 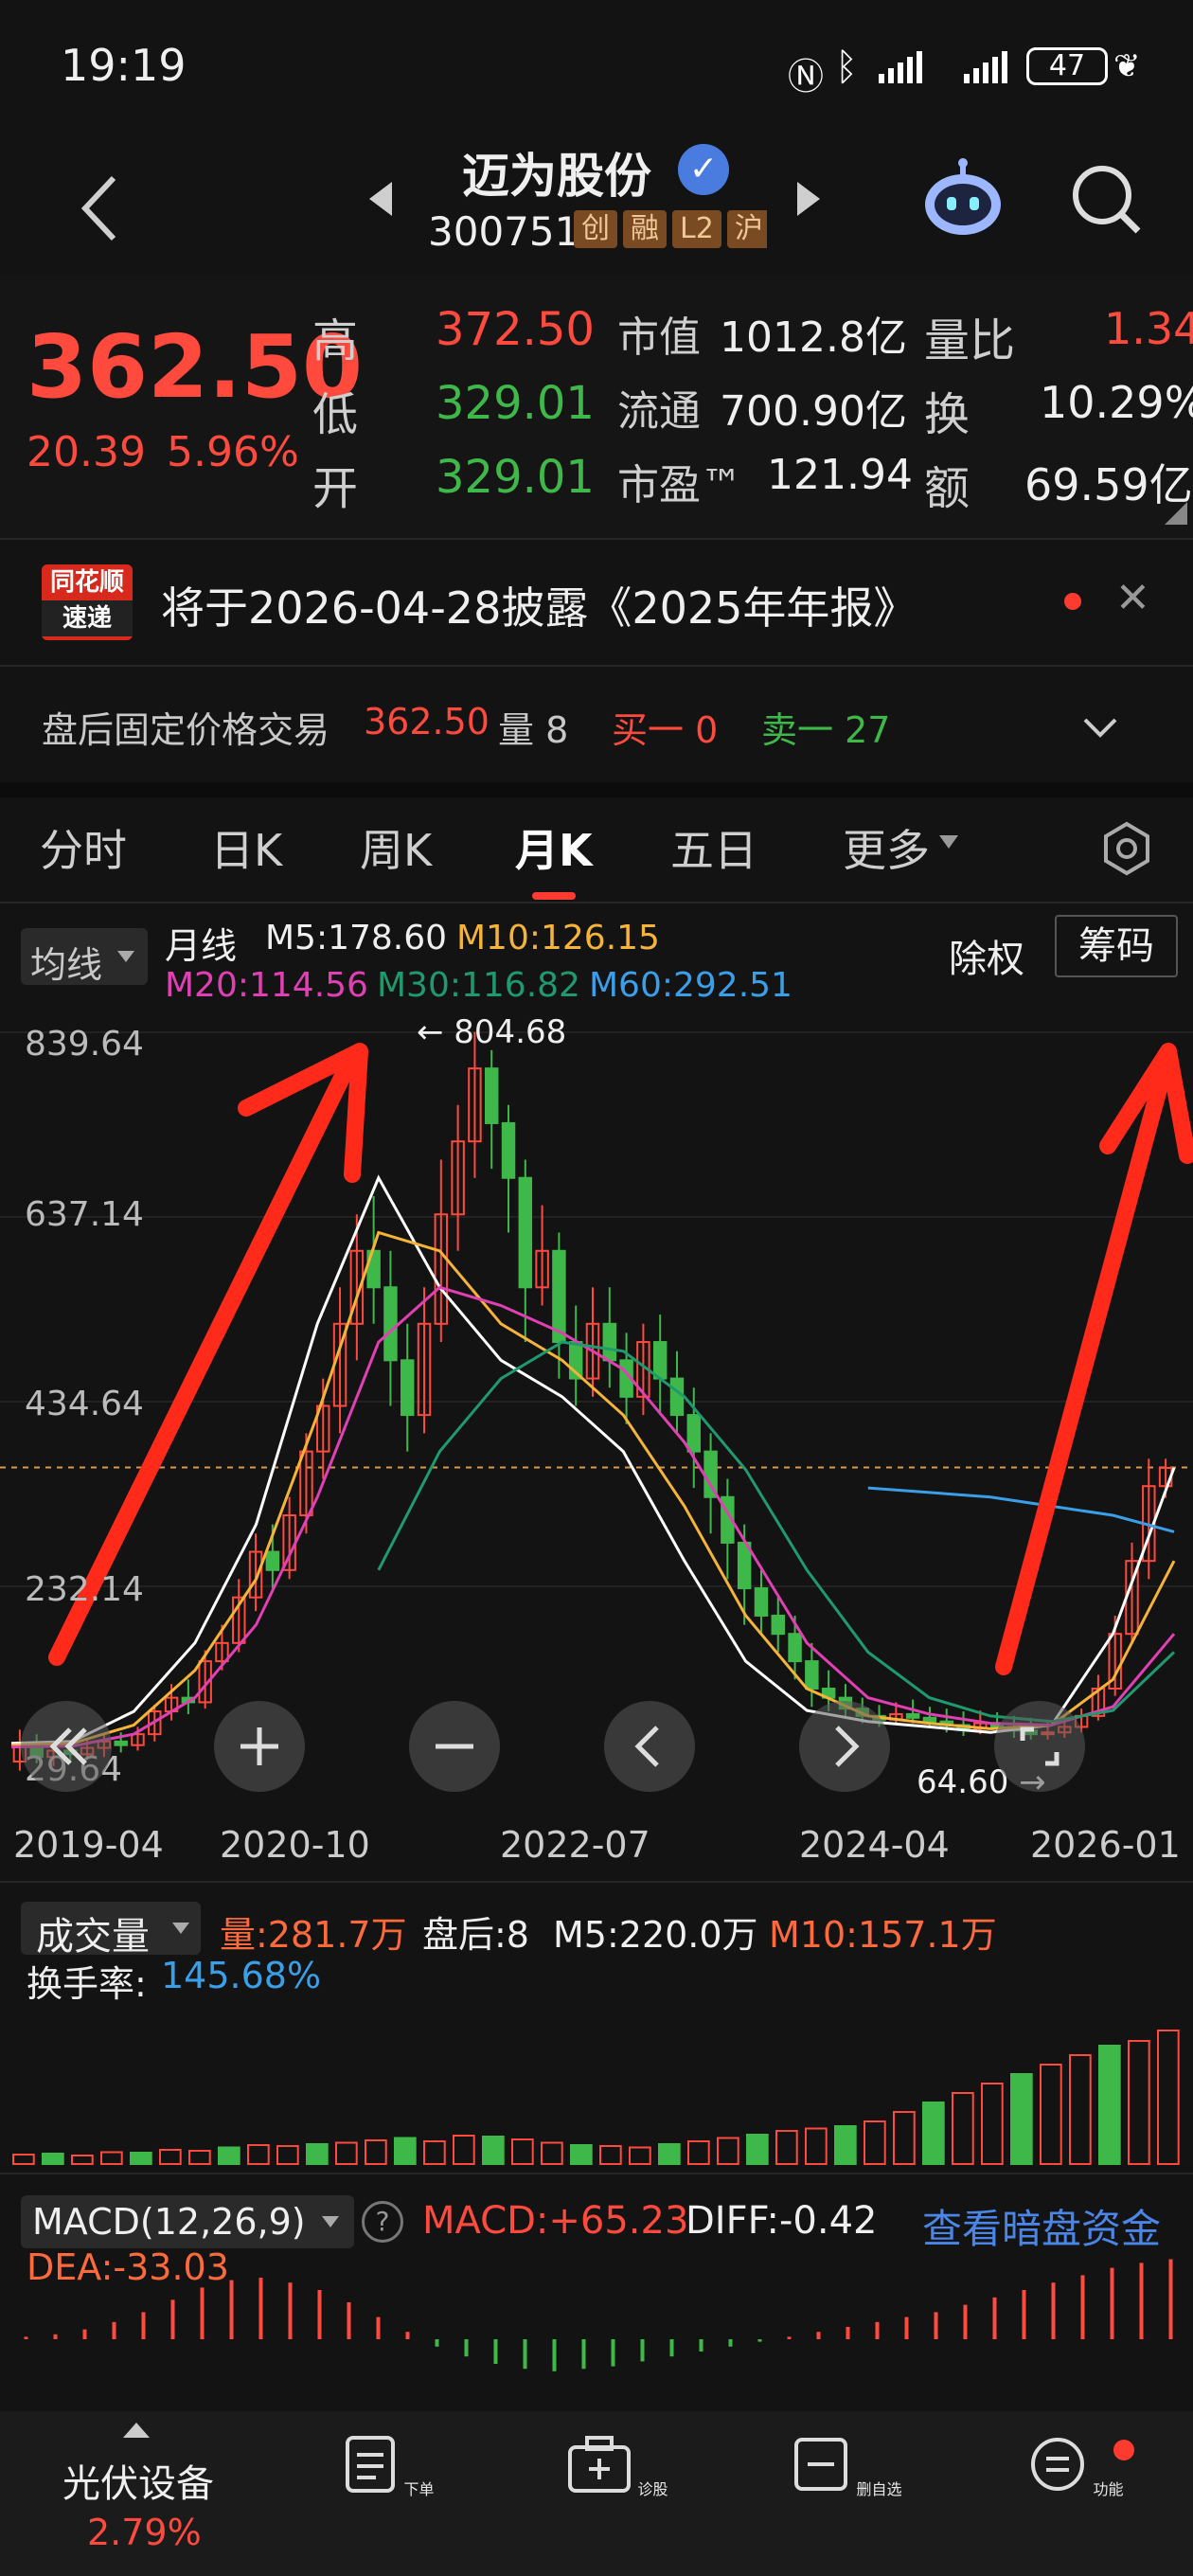 What do you see at coordinates (595, 229) in the screenshot?
I see `tag-chuang: 创` at bounding box center [595, 229].